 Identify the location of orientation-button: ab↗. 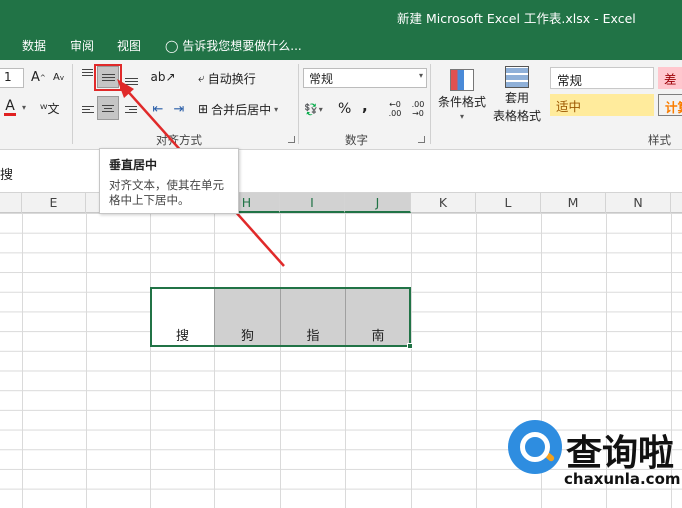
(163, 77).